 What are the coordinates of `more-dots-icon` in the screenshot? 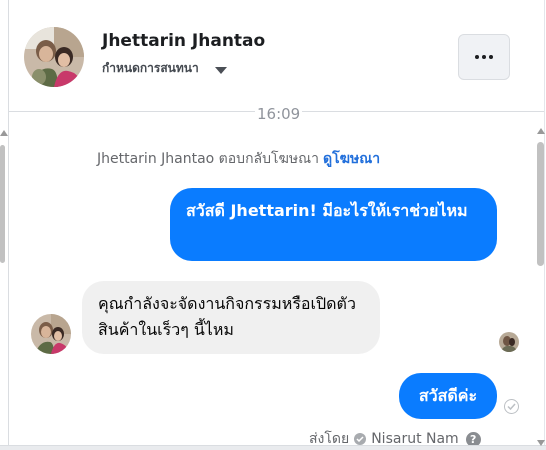 It's located at (477, 57).